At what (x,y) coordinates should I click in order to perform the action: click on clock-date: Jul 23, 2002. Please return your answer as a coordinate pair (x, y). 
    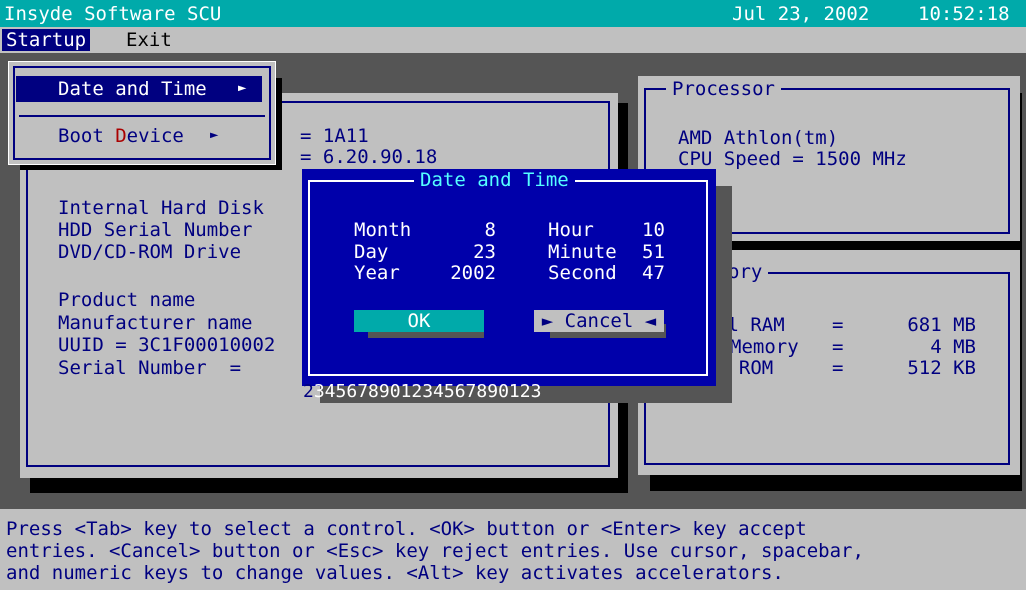
    Looking at the image, I should click on (801, 14).